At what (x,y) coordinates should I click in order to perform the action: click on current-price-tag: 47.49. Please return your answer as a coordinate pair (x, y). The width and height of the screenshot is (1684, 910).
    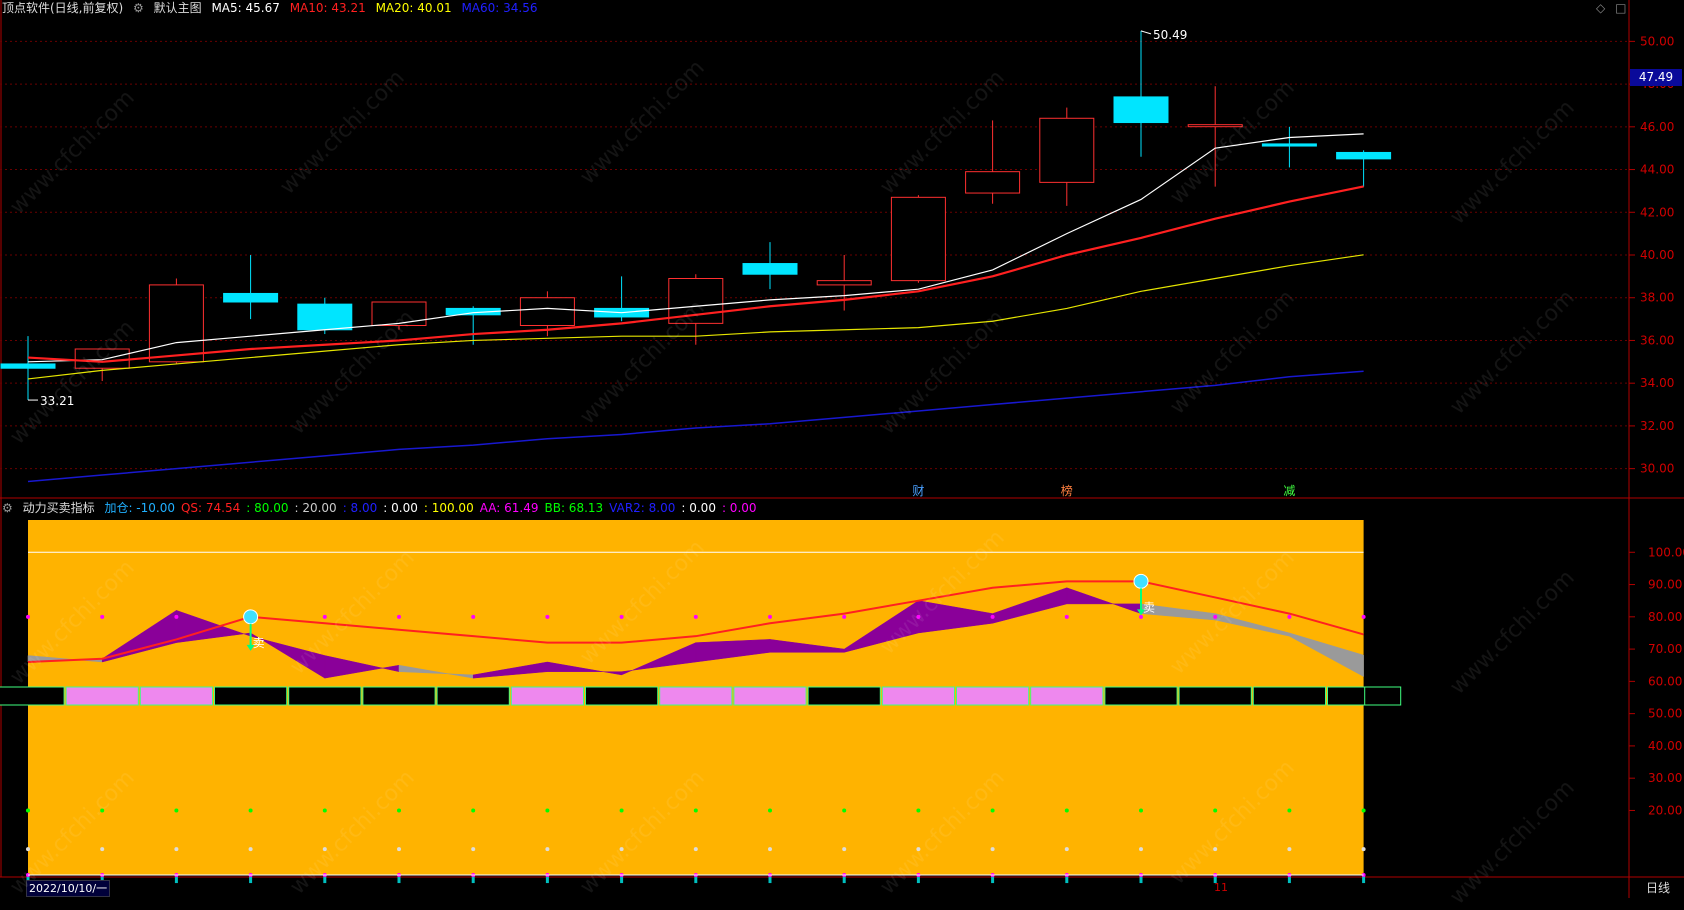
    Looking at the image, I should click on (1656, 77).